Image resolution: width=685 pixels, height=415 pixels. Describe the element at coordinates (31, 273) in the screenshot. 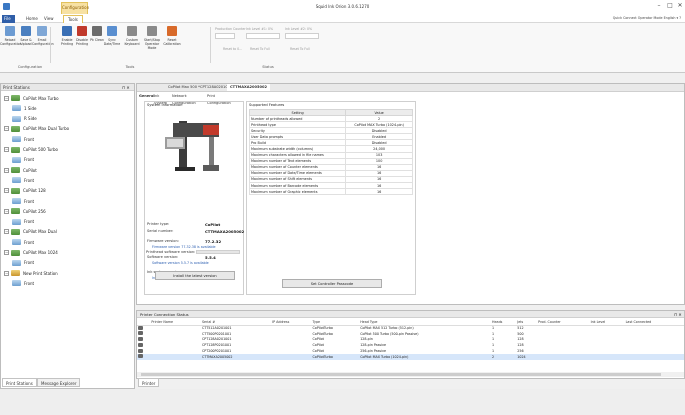

I see `tree-item: − New Print Station` at that location.